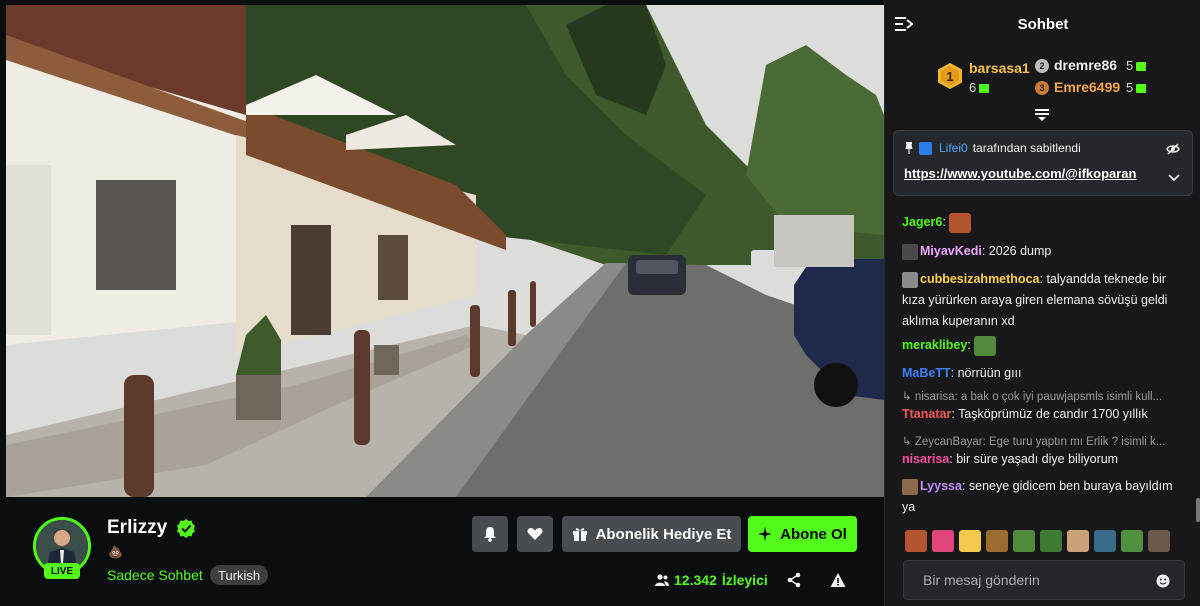 The height and width of the screenshot is (606, 1200). I want to click on chat-message: MaBeTT: nörrüün gııı, so click(962, 373).